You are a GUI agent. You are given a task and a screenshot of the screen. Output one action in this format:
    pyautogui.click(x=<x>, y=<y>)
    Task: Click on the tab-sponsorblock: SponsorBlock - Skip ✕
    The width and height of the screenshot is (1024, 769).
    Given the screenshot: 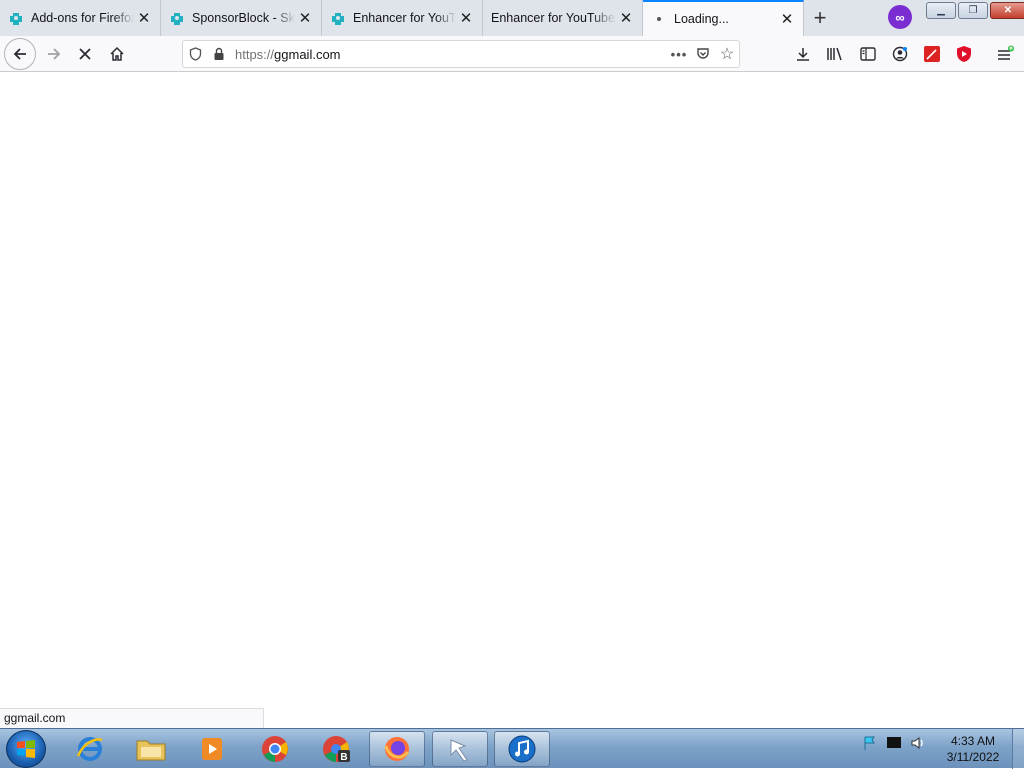 What is the action you would take?
    pyautogui.click(x=241, y=18)
    